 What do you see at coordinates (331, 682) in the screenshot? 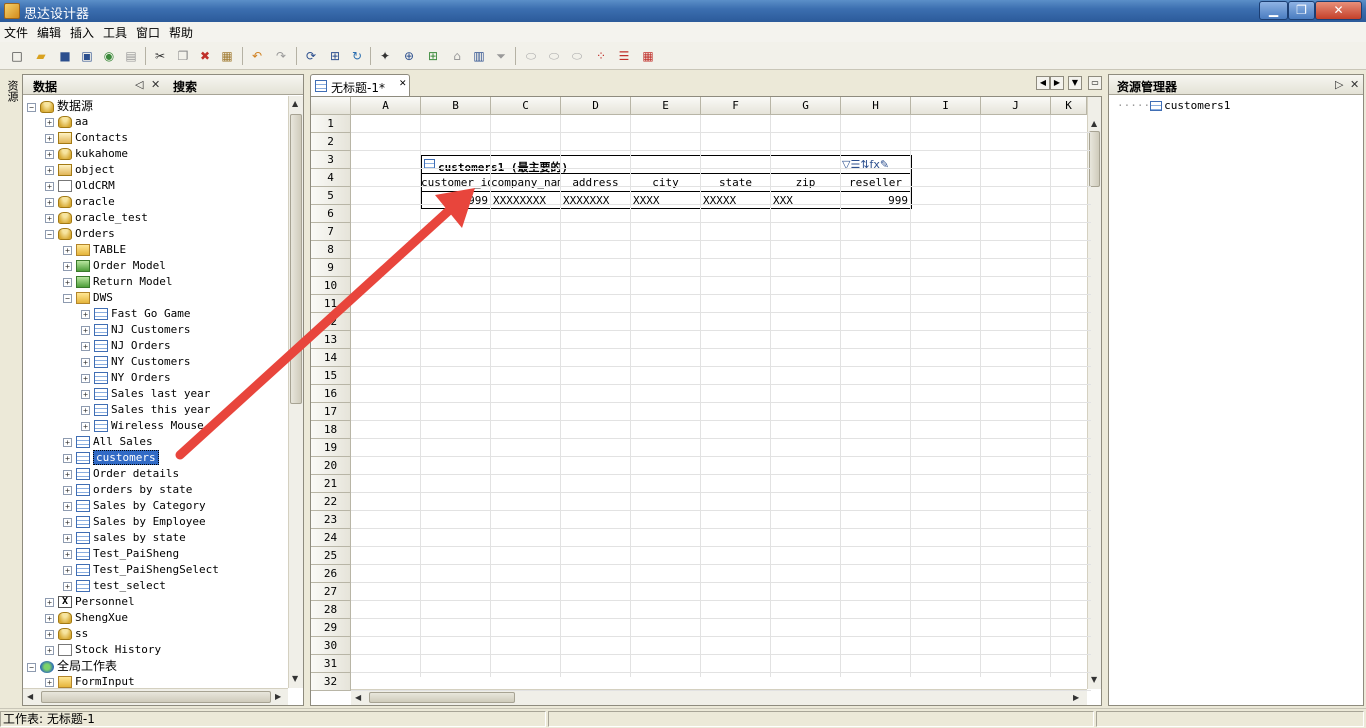
I see `row-header: 32` at bounding box center [331, 682].